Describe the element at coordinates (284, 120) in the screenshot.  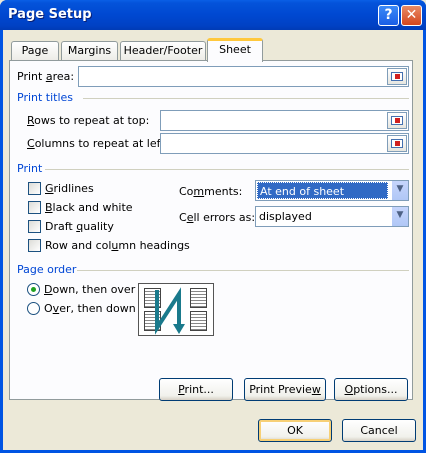
I see `rows-to-repeat-input` at that location.